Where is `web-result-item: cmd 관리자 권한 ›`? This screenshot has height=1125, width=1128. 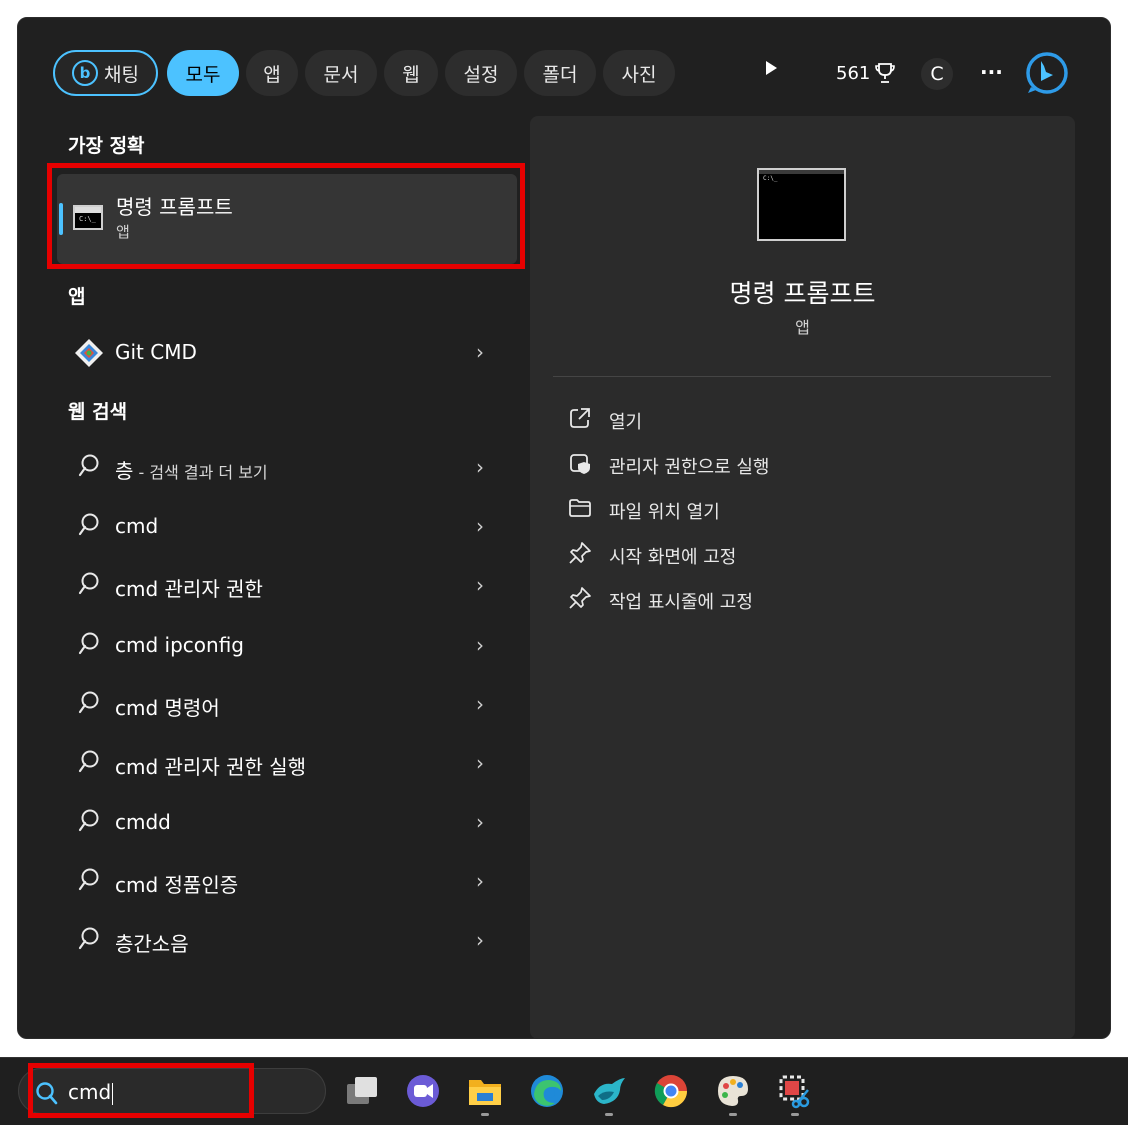
web-result-item: cmd 관리자 권한 › is located at coordinates (290, 585).